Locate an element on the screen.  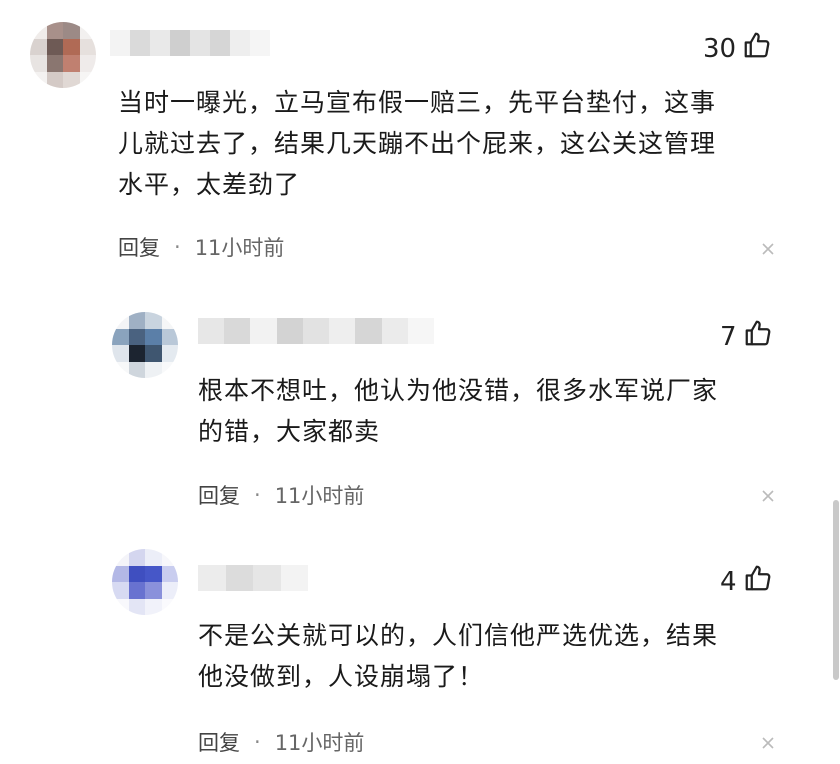
like-button: 4 is located at coordinates (746, 581).